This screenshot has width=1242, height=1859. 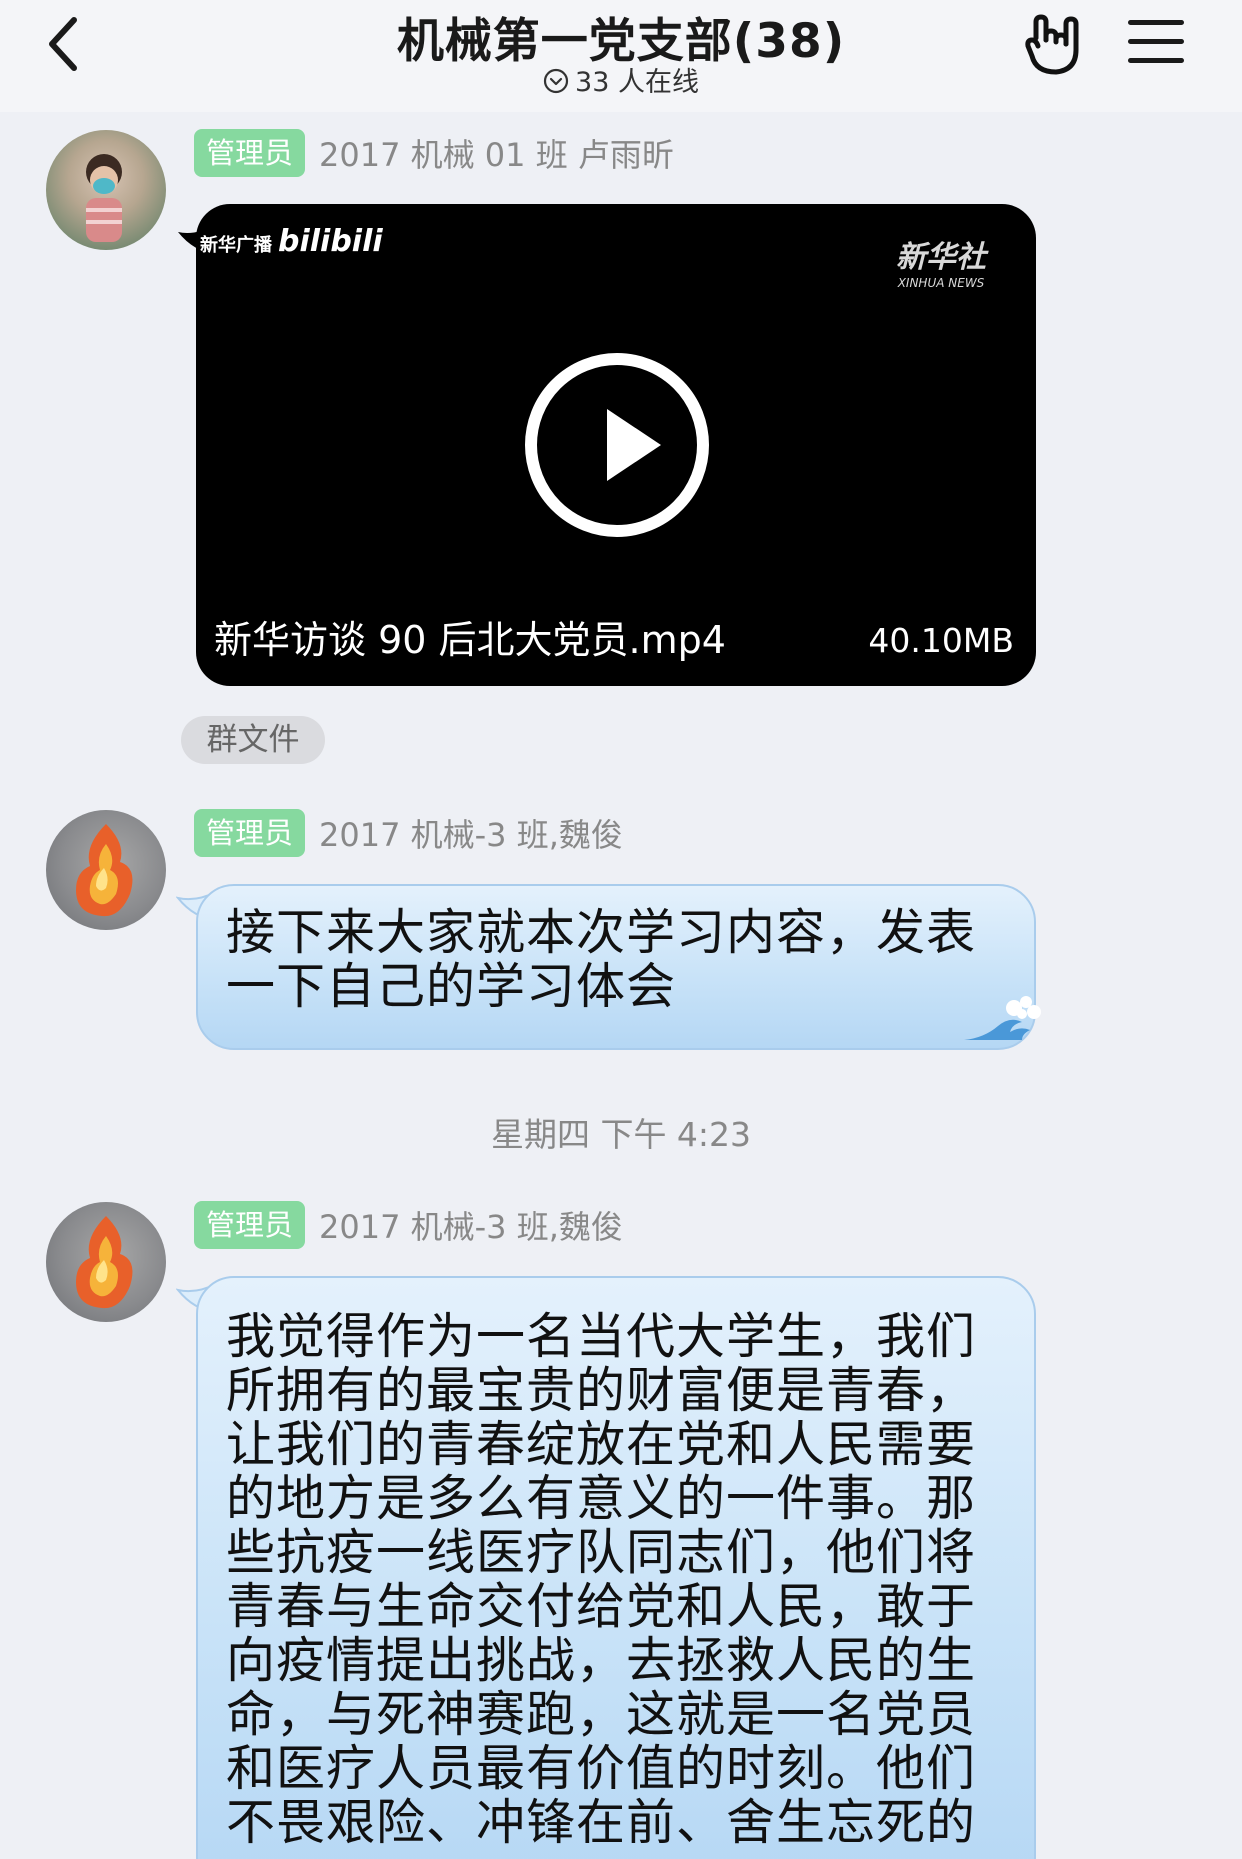 What do you see at coordinates (616, 967) in the screenshot?
I see `message-bubble: 接下来大家就本次学习内容，发表一下自己的学习体会` at bounding box center [616, 967].